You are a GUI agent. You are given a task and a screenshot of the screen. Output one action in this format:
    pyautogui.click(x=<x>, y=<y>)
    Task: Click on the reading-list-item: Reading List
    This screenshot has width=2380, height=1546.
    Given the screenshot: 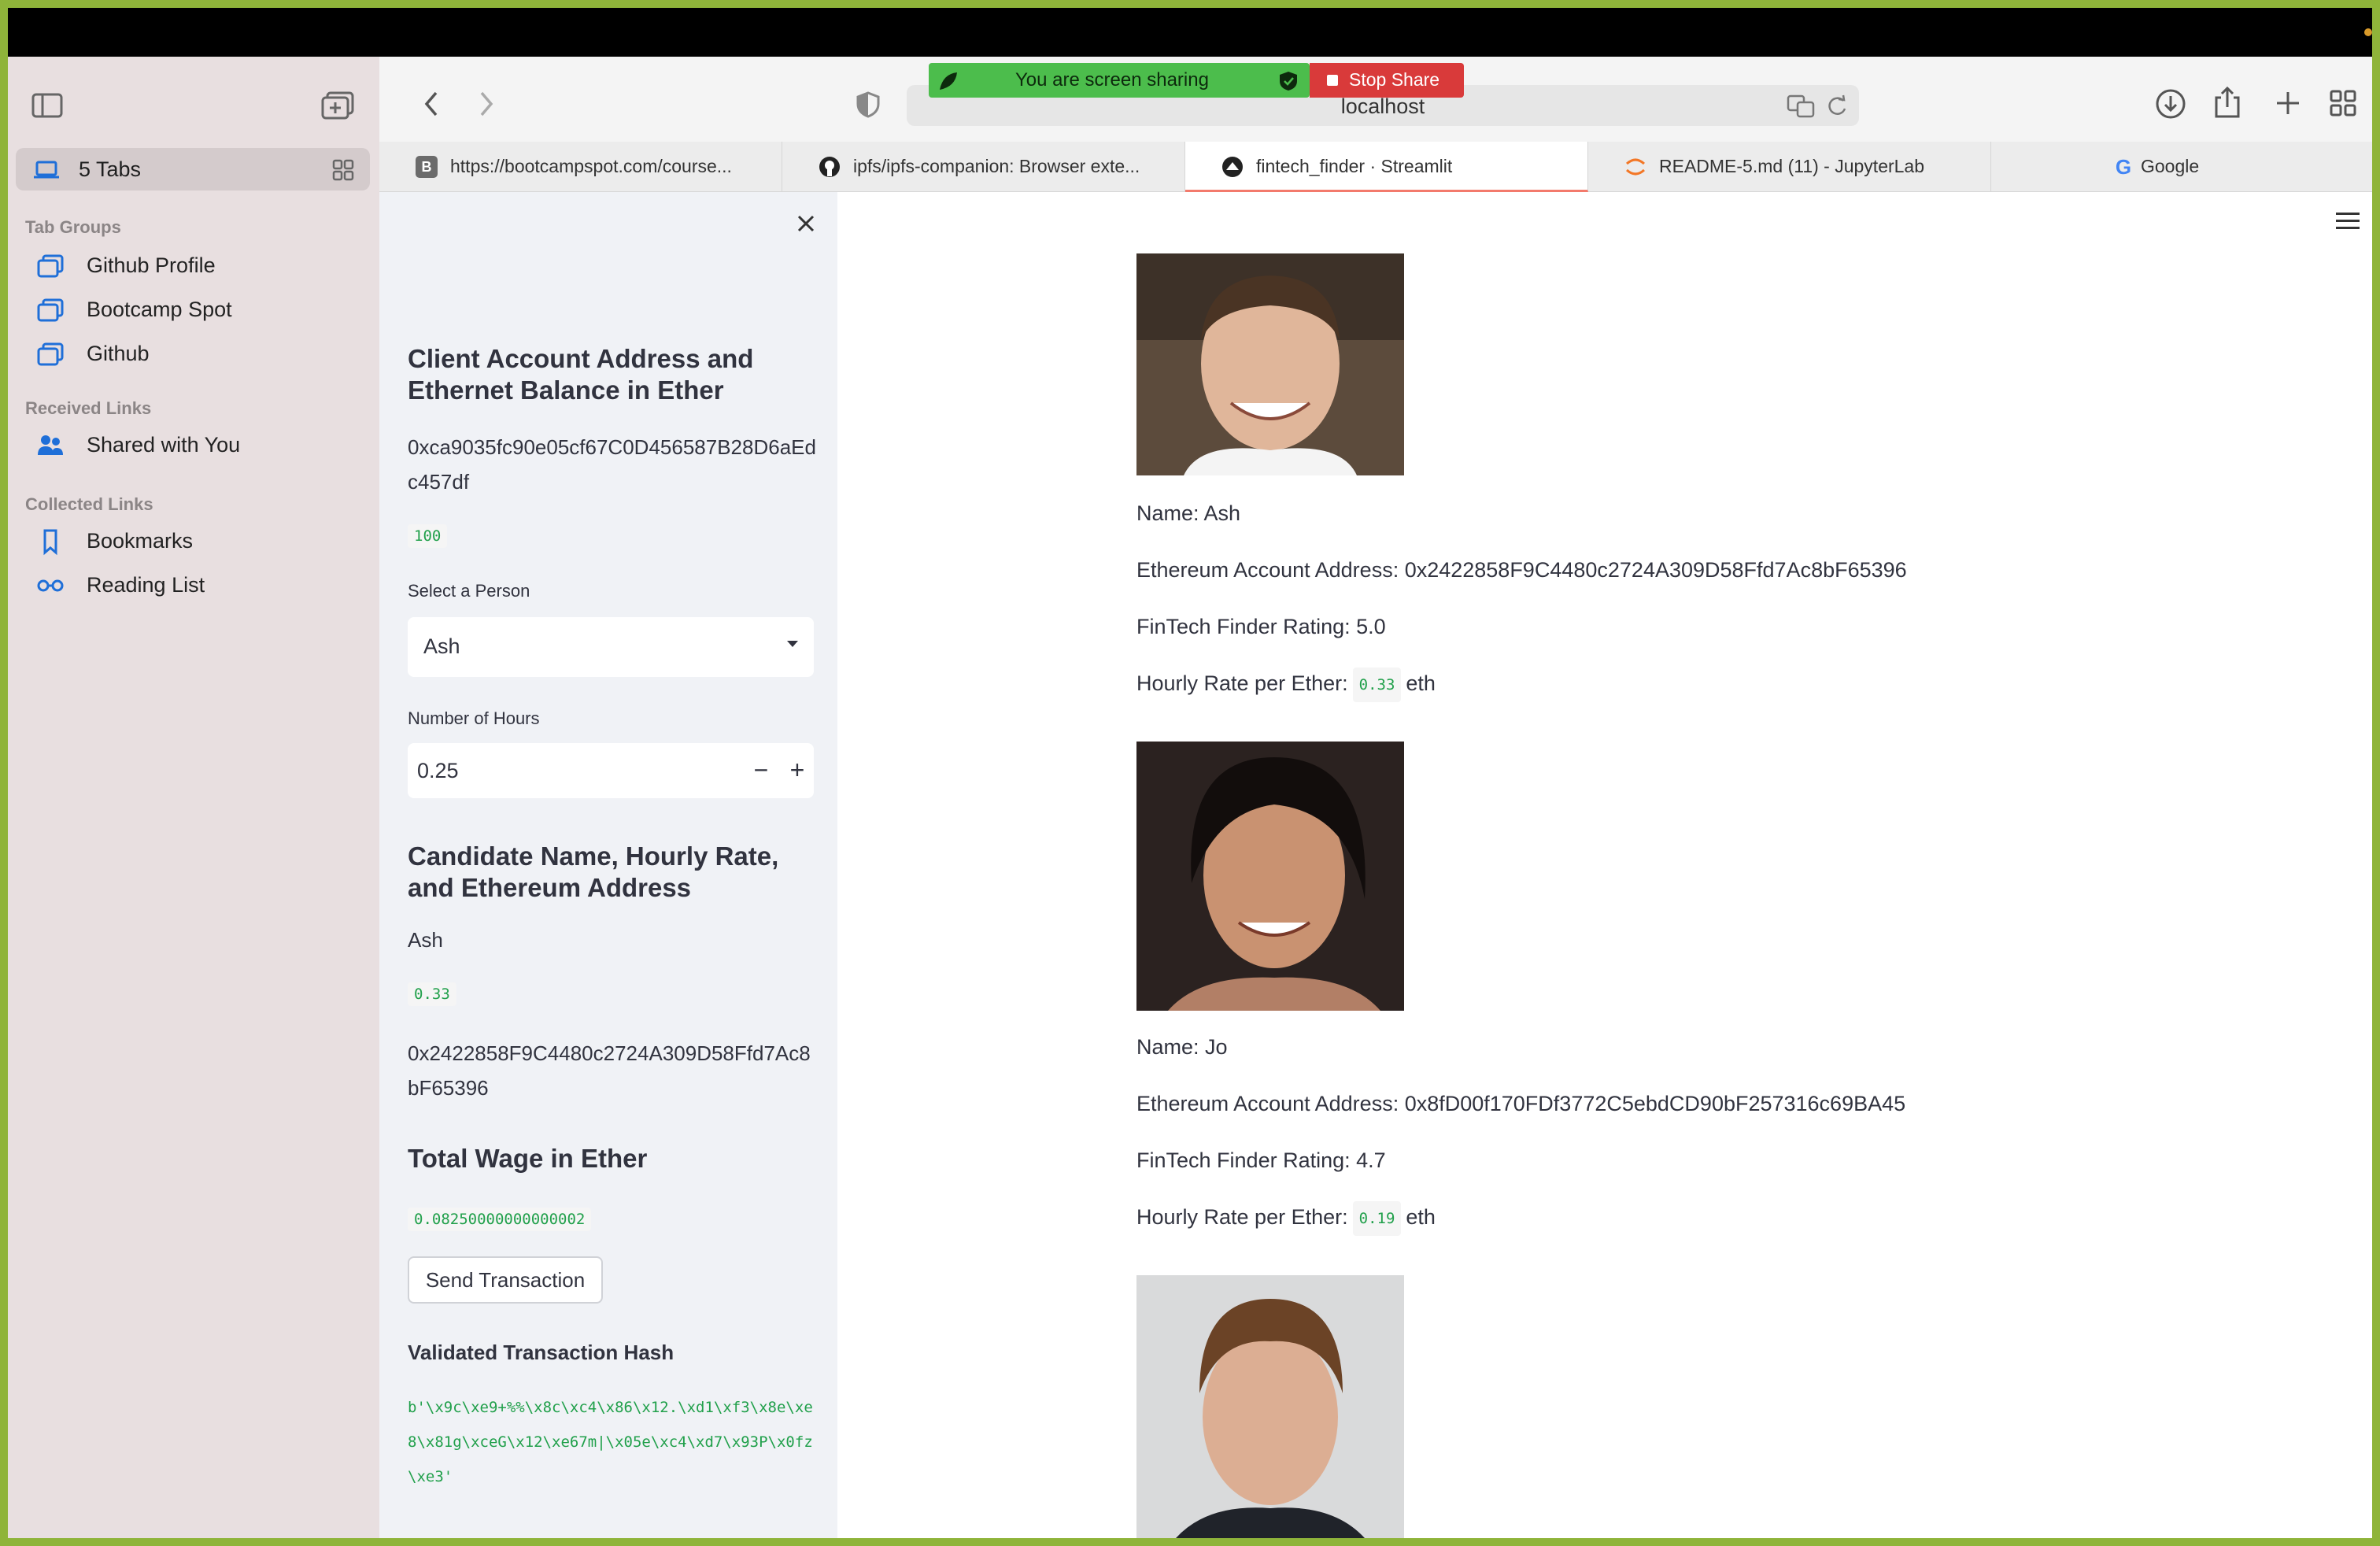 What is the action you would take?
    pyautogui.click(x=194, y=585)
    